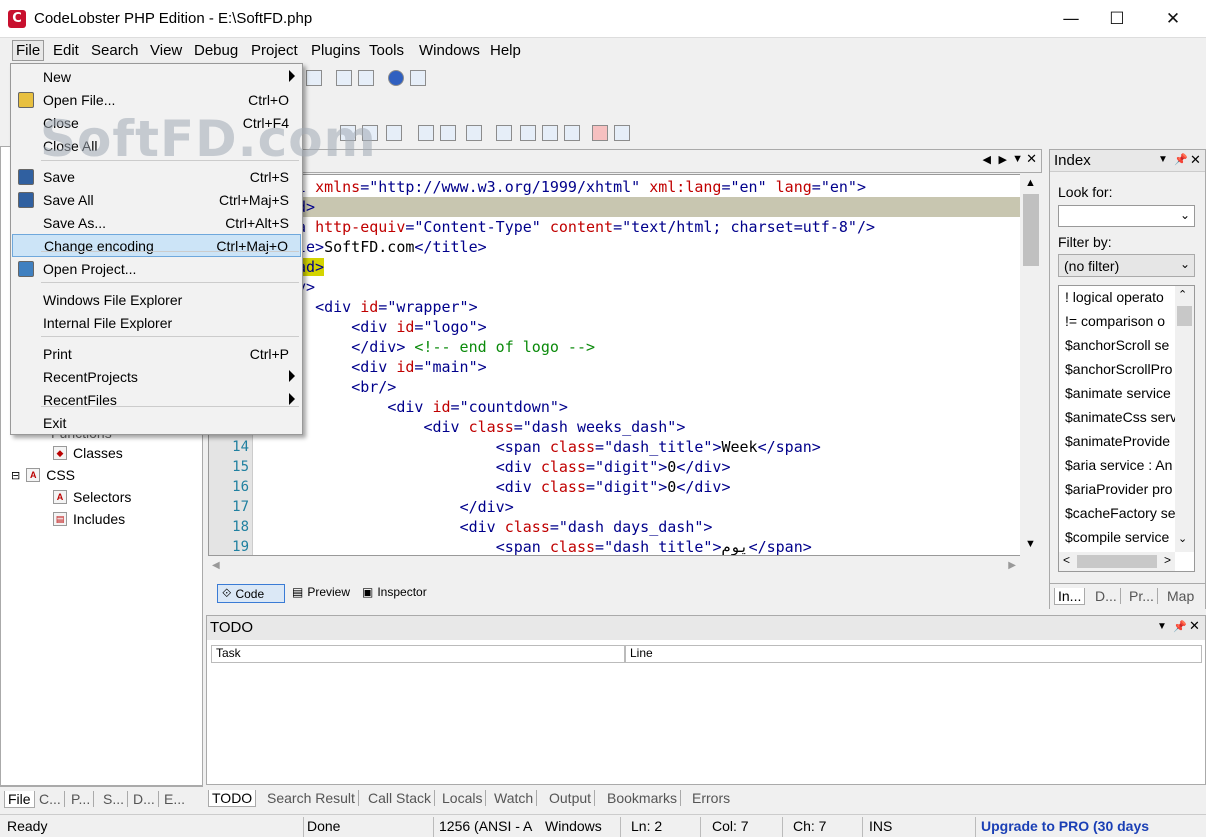 The width and height of the screenshot is (1206, 837). Describe the element at coordinates (1118, 489) in the screenshot. I see `index-list-item: $ariaProvider pro` at that location.